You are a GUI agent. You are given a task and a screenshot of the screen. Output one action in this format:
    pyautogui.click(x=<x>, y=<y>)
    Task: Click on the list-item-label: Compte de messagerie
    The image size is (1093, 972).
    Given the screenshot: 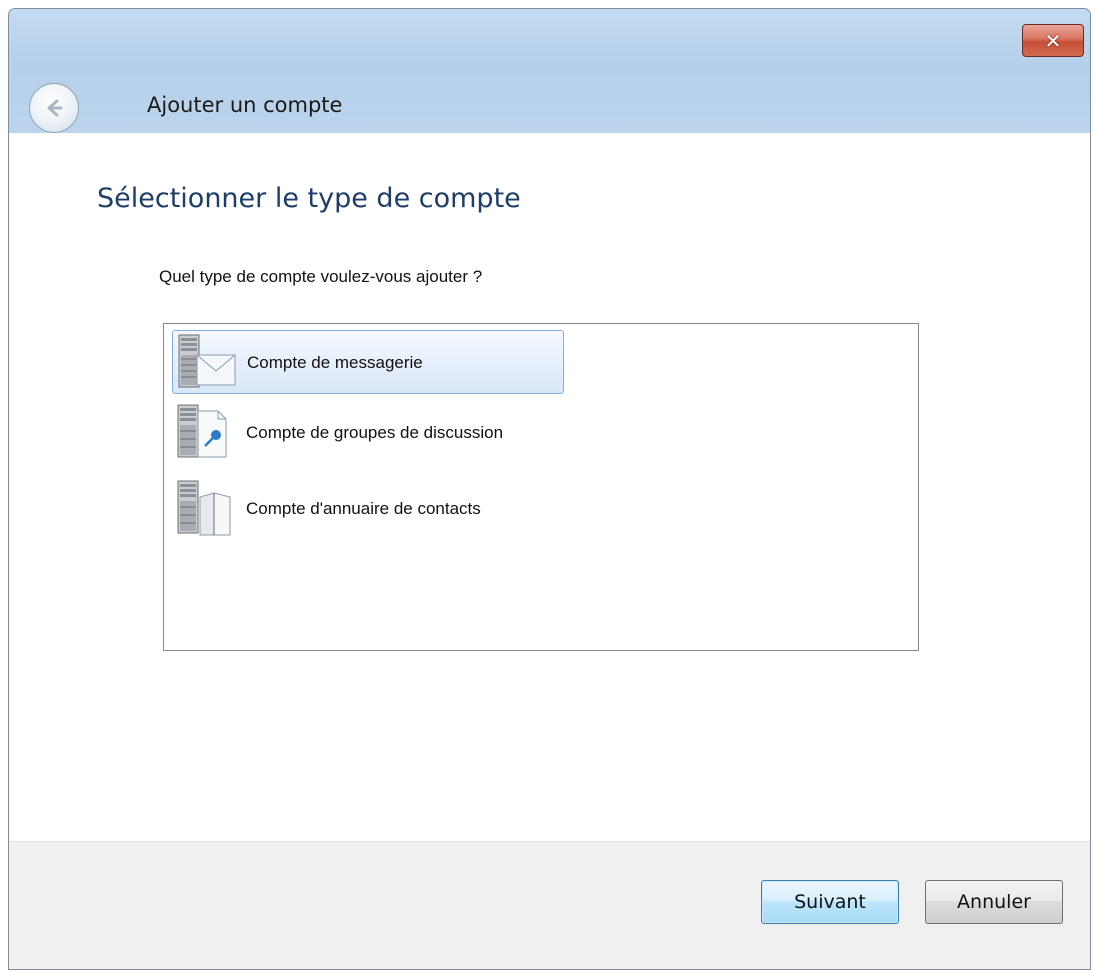 What is the action you would take?
    pyautogui.click(x=335, y=362)
    